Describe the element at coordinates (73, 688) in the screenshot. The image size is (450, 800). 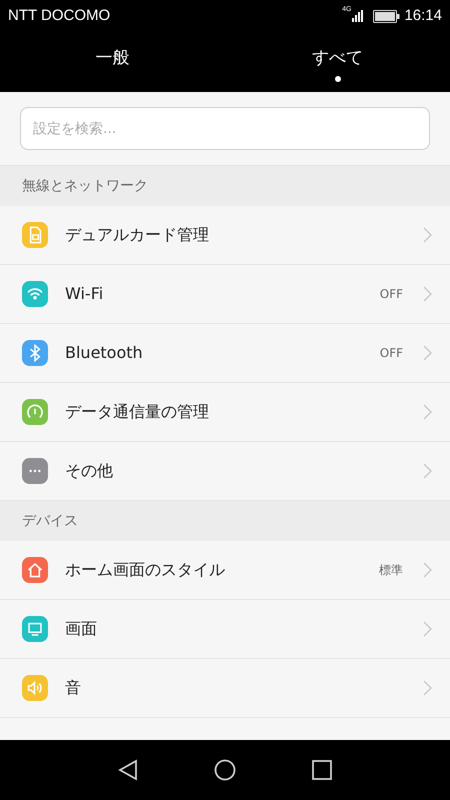
I see `setting-label: 音` at that location.